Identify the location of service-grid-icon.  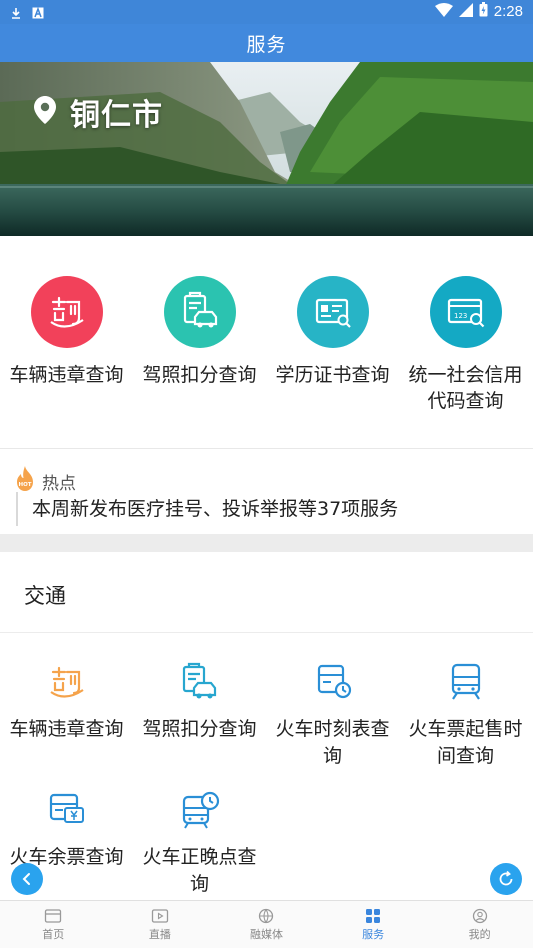
(373, 915).